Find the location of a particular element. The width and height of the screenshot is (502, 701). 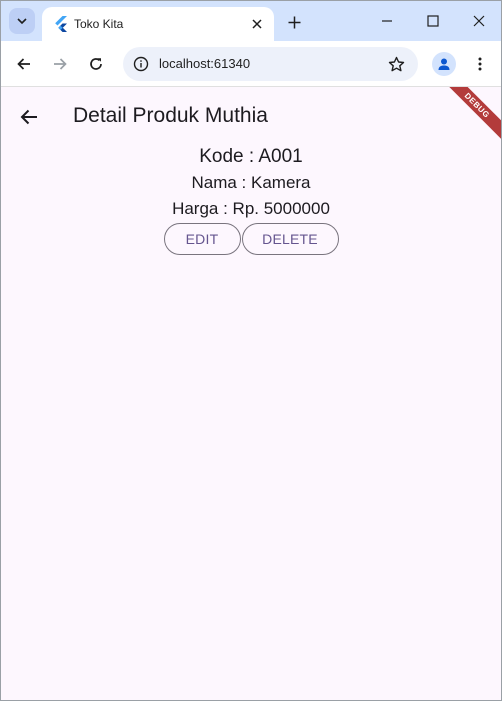

tab-strip: Toko Kita is located at coordinates (251, 21).